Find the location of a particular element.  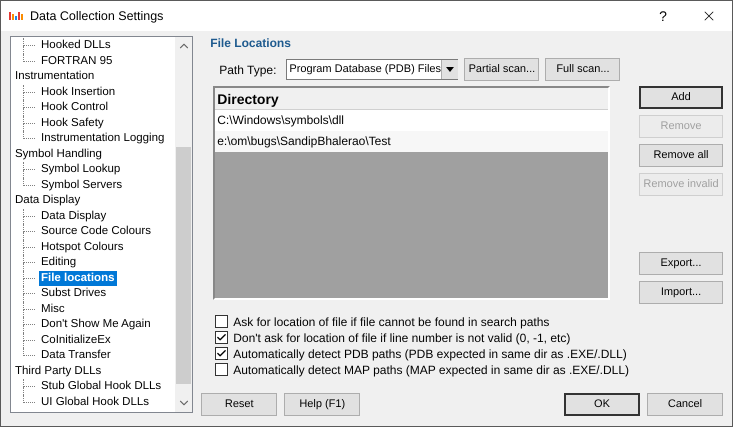

footer-button: Reset is located at coordinates (239, 404).